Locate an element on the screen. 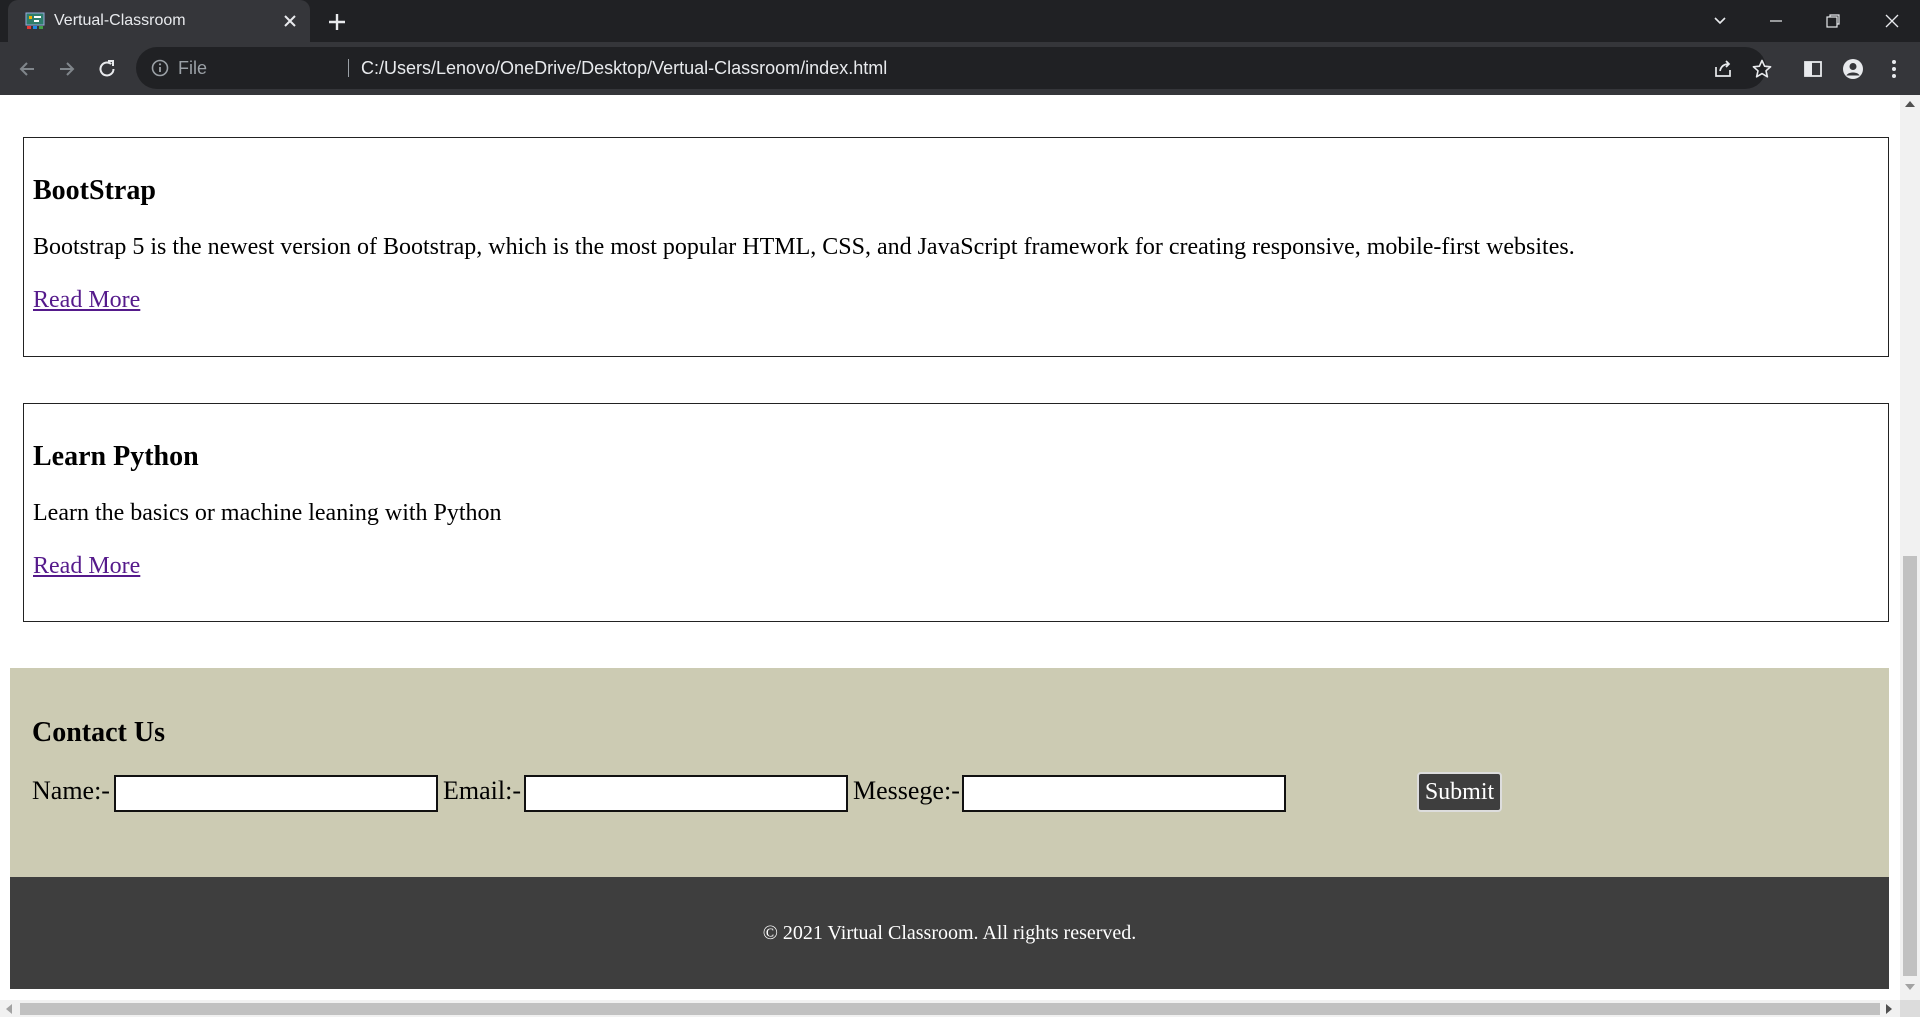 This screenshot has width=1920, height=1017. share-icon is located at coordinates (1723, 69).